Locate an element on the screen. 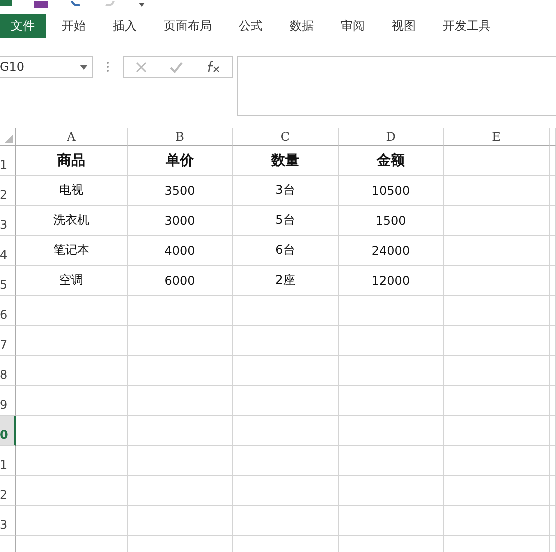 The width and height of the screenshot is (556, 552). column-header: C is located at coordinates (286, 137).